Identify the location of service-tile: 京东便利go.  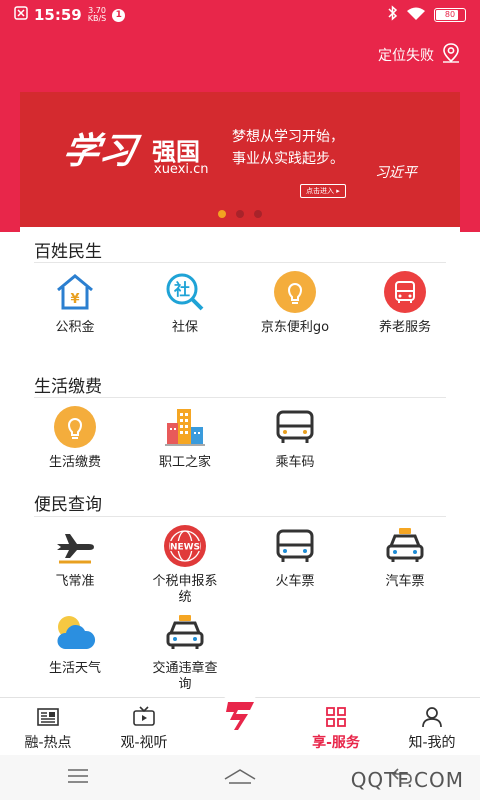
(295, 303).